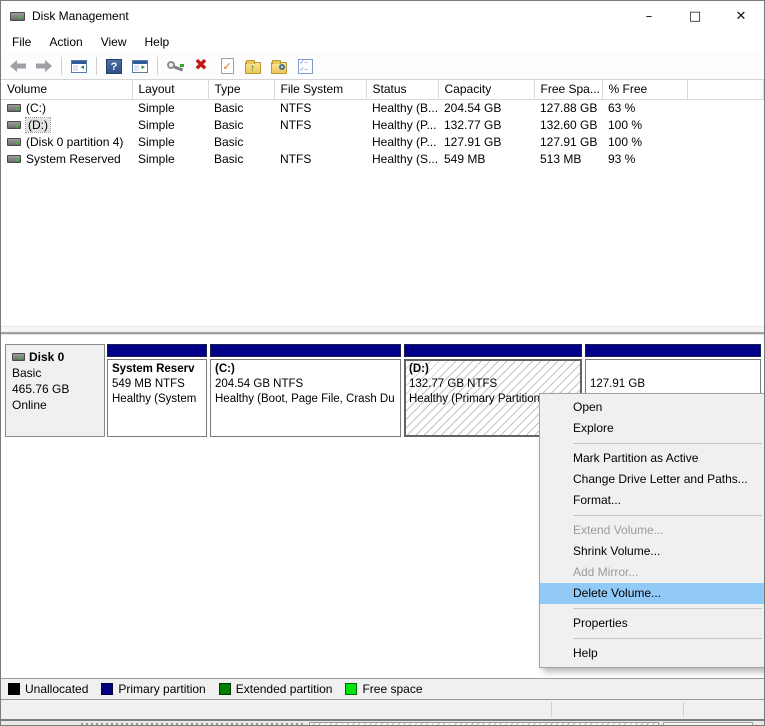 The width and height of the screenshot is (765, 726). I want to click on disk-name: Disk 0, so click(47, 357).